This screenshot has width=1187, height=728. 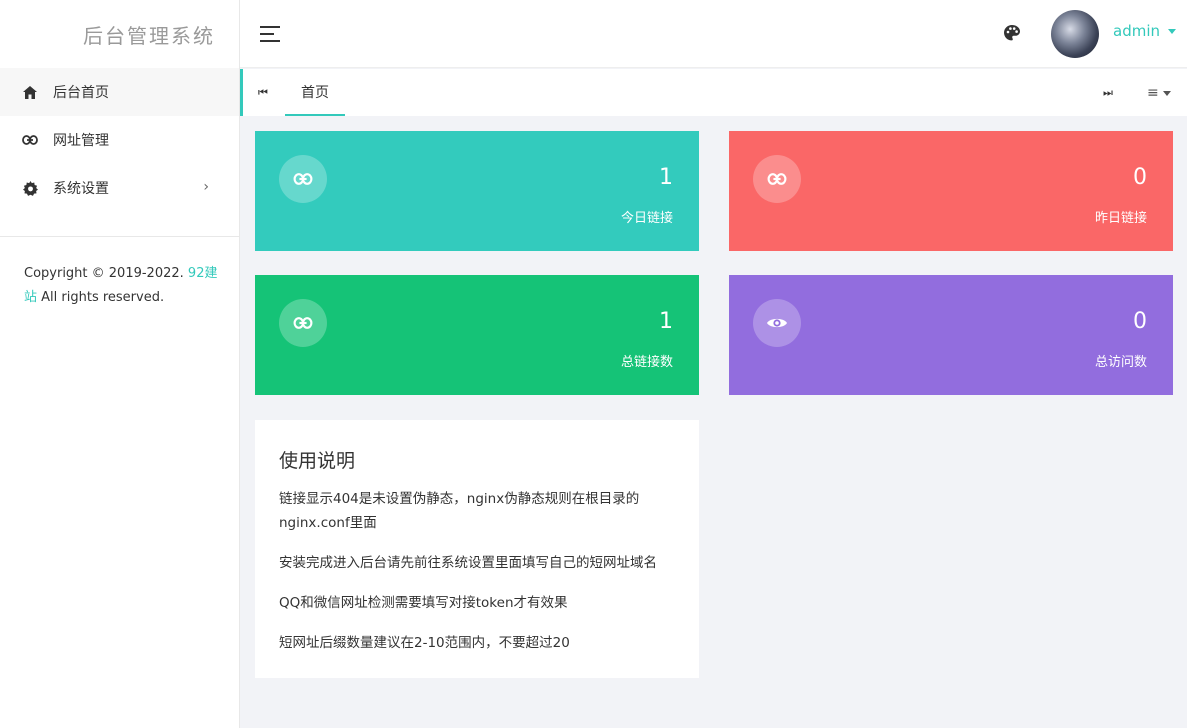 What do you see at coordinates (646, 218) in the screenshot?
I see `stat-label: 今日链接` at bounding box center [646, 218].